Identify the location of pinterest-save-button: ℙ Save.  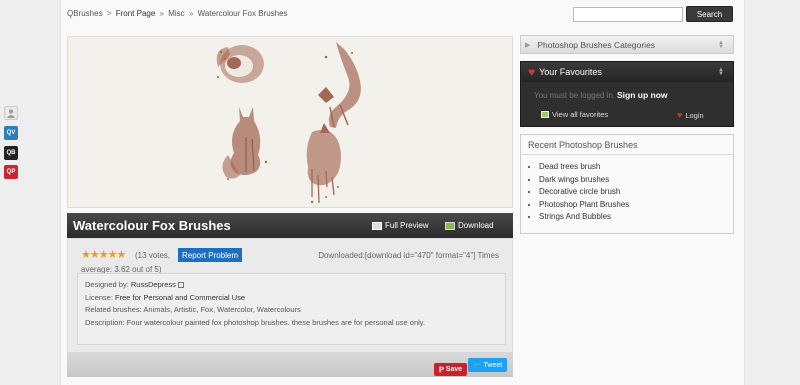
(450, 369).